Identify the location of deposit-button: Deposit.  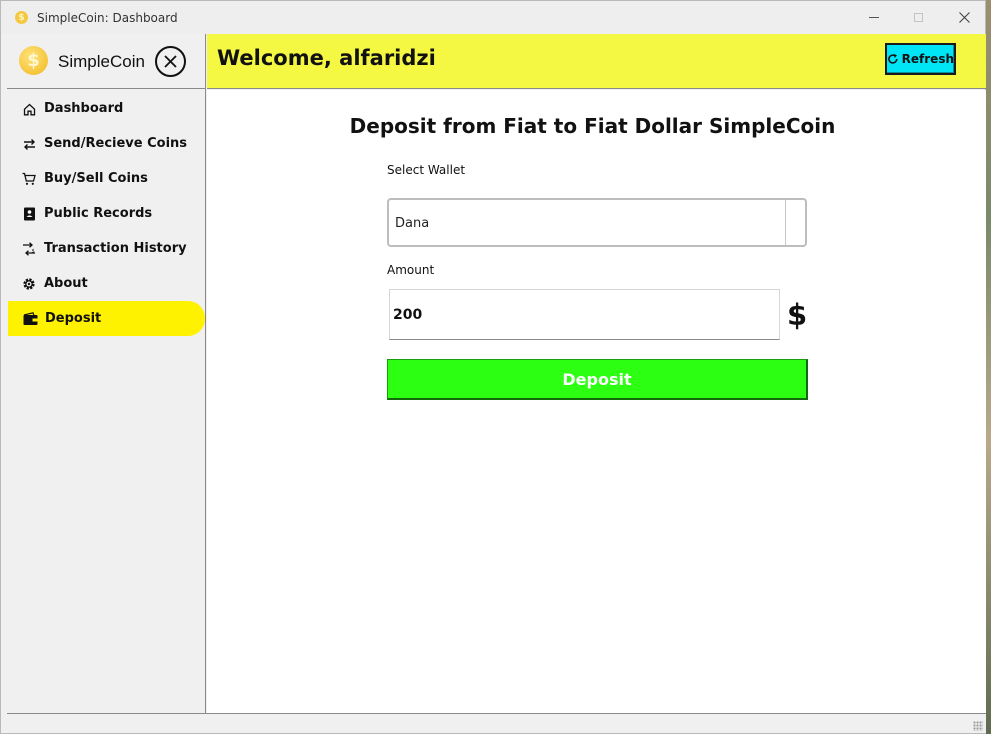
(597, 379).